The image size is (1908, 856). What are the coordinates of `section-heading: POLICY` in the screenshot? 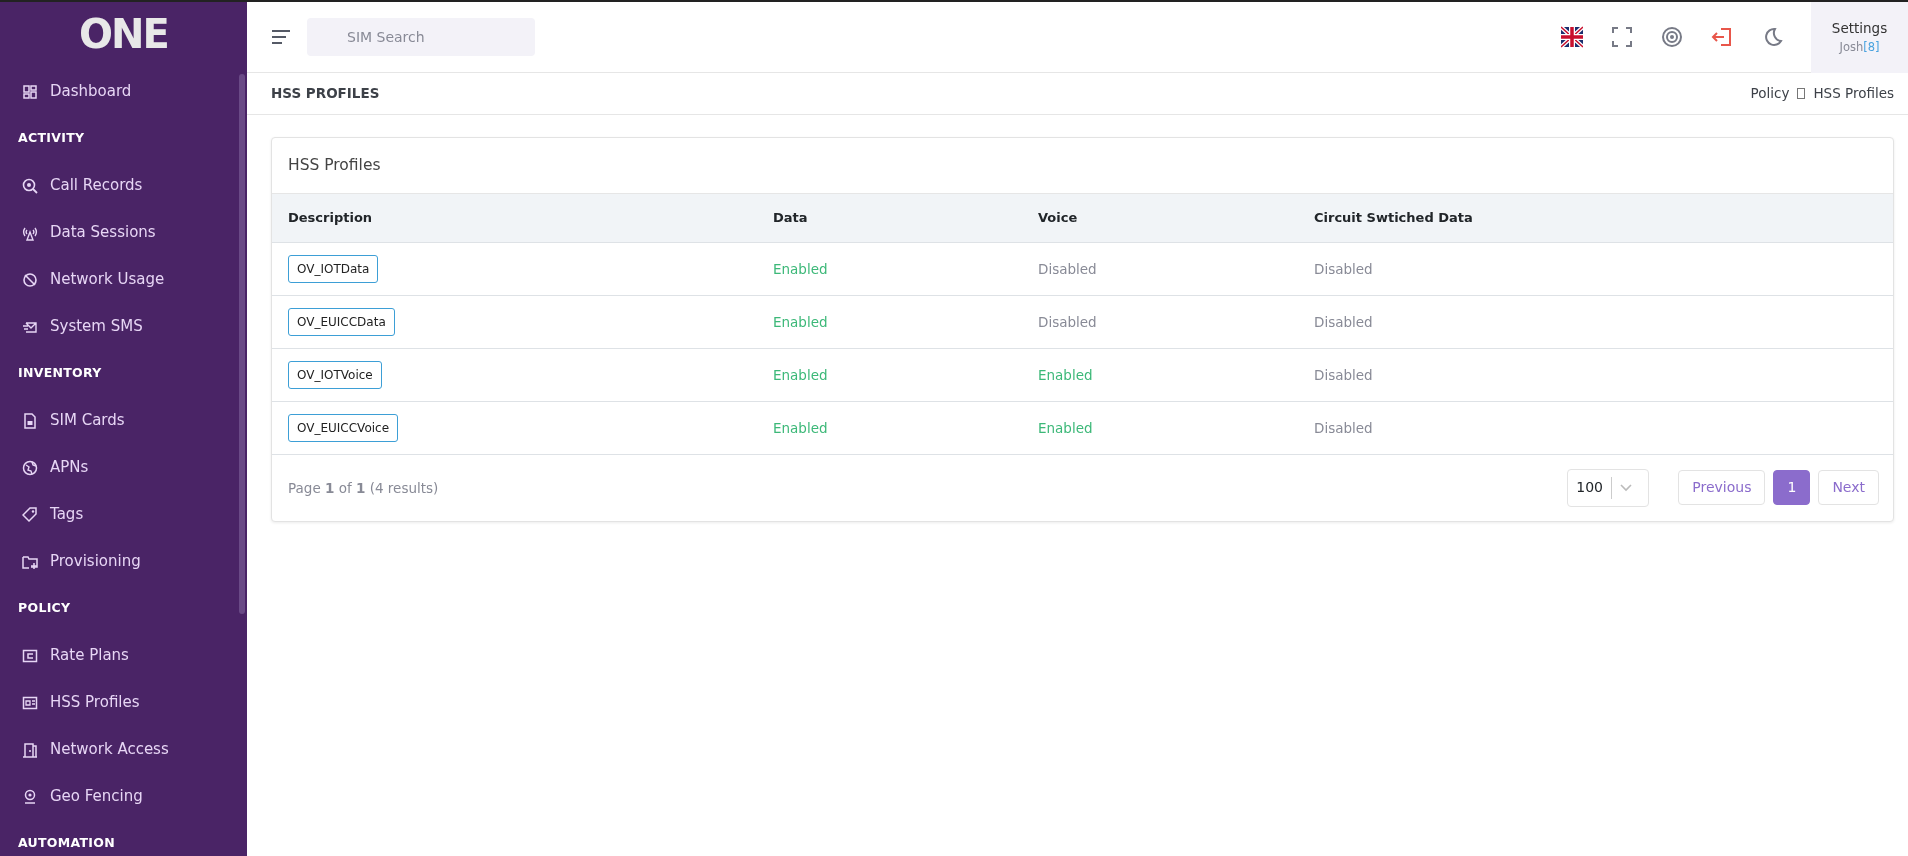 It's located at (44, 608).